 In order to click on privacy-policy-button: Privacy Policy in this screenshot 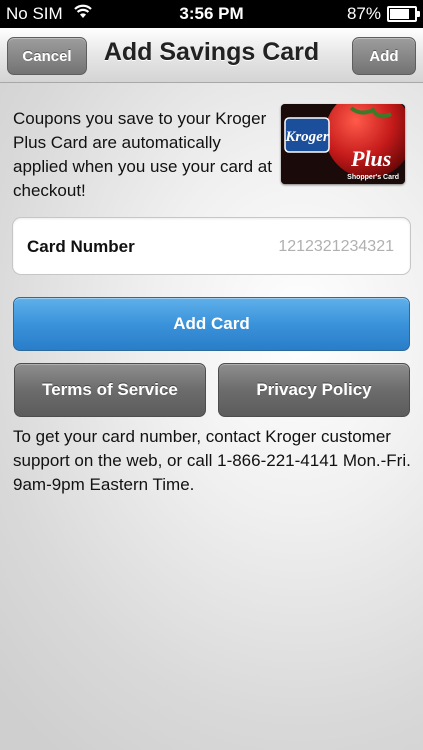, I will do `click(314, 390)`.